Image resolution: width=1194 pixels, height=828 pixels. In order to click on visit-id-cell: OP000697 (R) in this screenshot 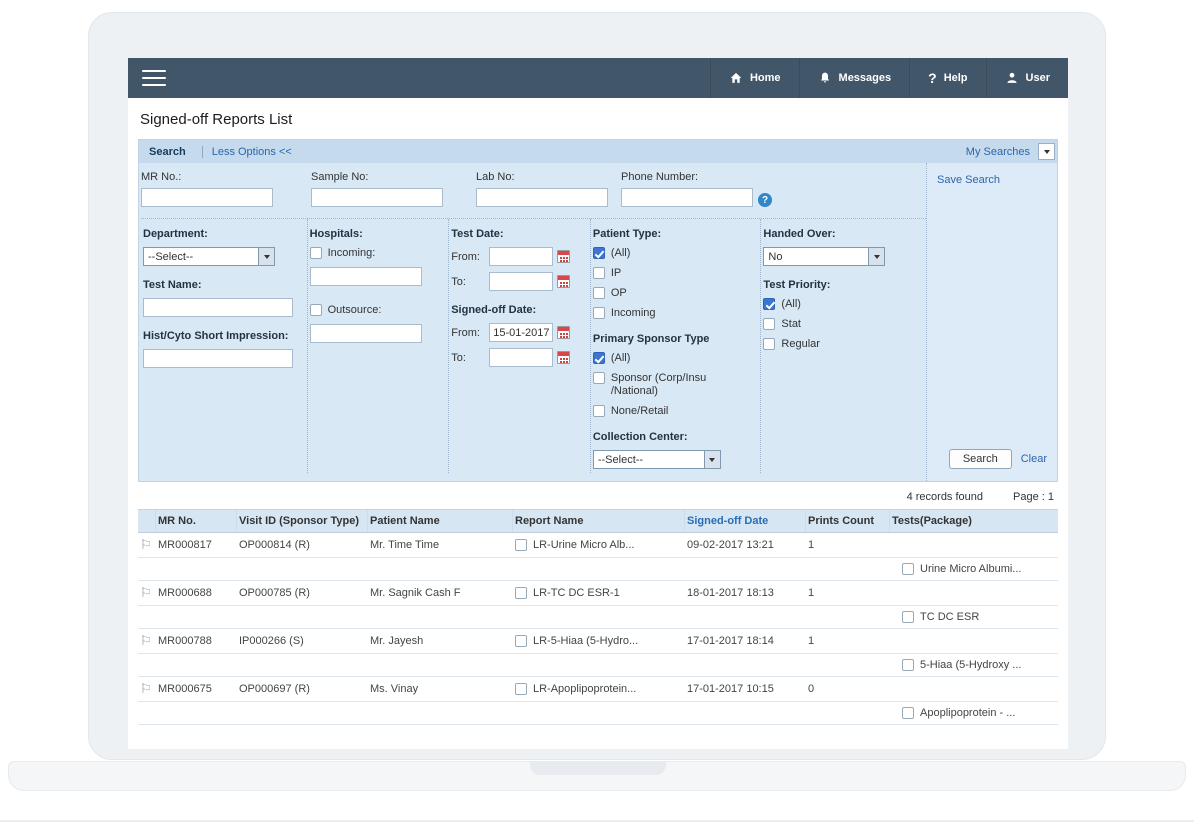, I will do `click(274, 689)`.